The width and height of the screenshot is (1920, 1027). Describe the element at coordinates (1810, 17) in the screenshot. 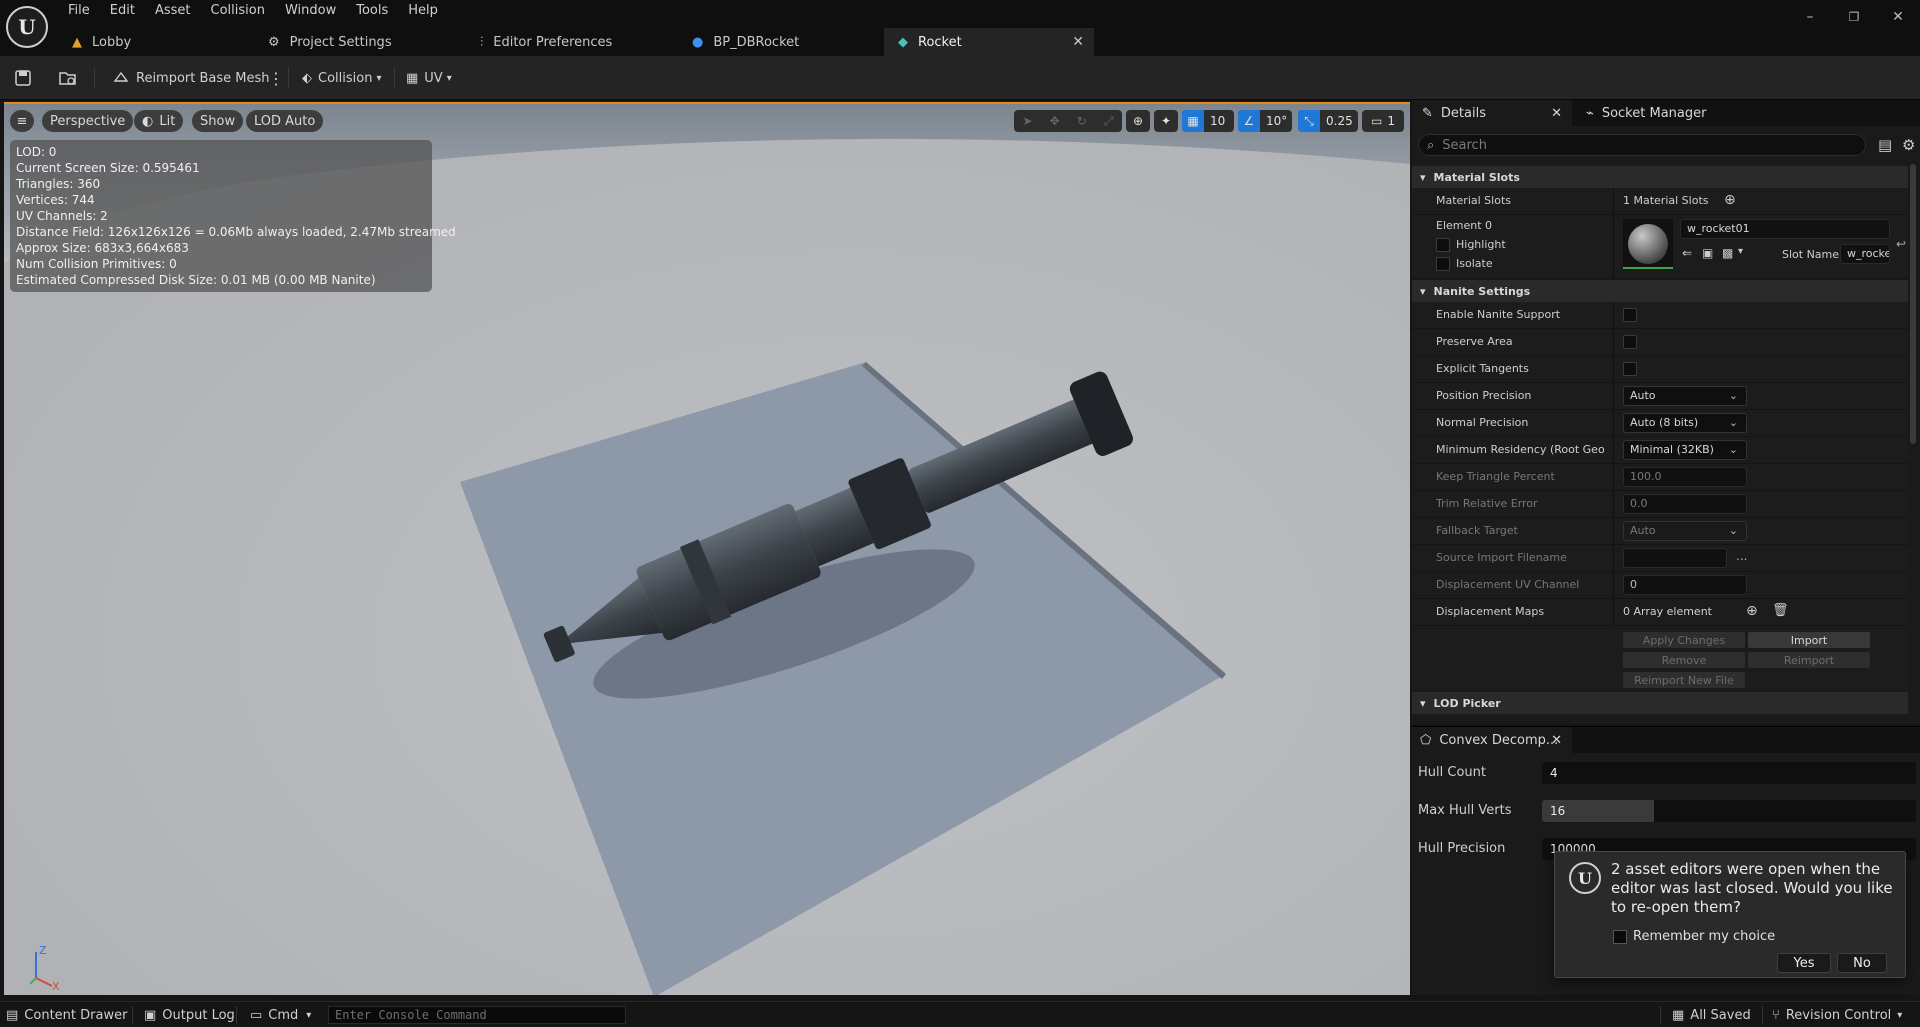

I see `minimize-button: –` at that location.